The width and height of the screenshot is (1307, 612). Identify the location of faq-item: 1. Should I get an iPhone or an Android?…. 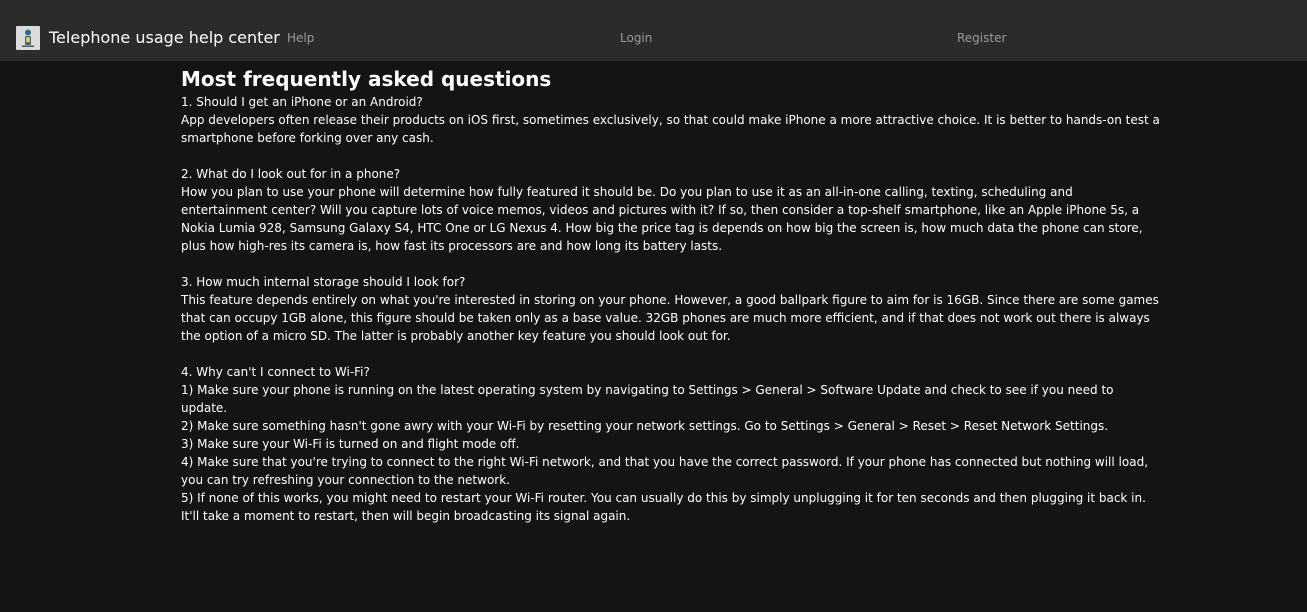
(671, 120).